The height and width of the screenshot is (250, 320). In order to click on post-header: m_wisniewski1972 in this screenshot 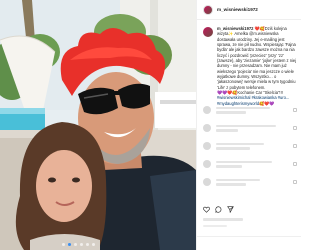, I will do `click(249, 10)`.